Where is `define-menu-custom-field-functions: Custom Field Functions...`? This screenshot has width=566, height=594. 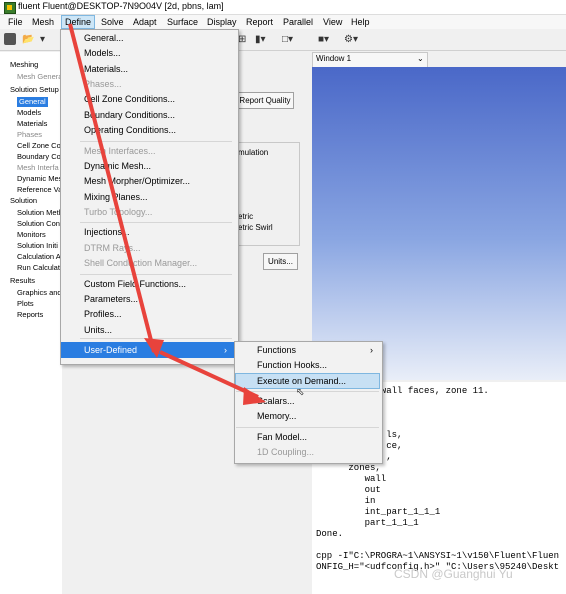
define-menu-custom-field-functions: Custom Field Functions... is located at coordinates (135, 284).